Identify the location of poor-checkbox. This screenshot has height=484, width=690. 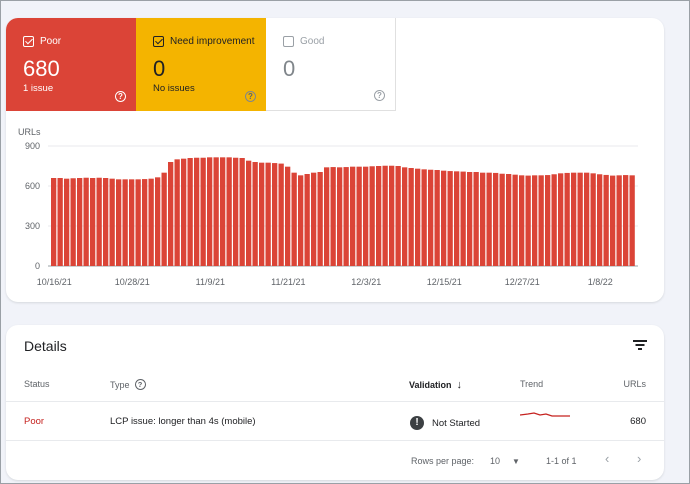
(28, 41).